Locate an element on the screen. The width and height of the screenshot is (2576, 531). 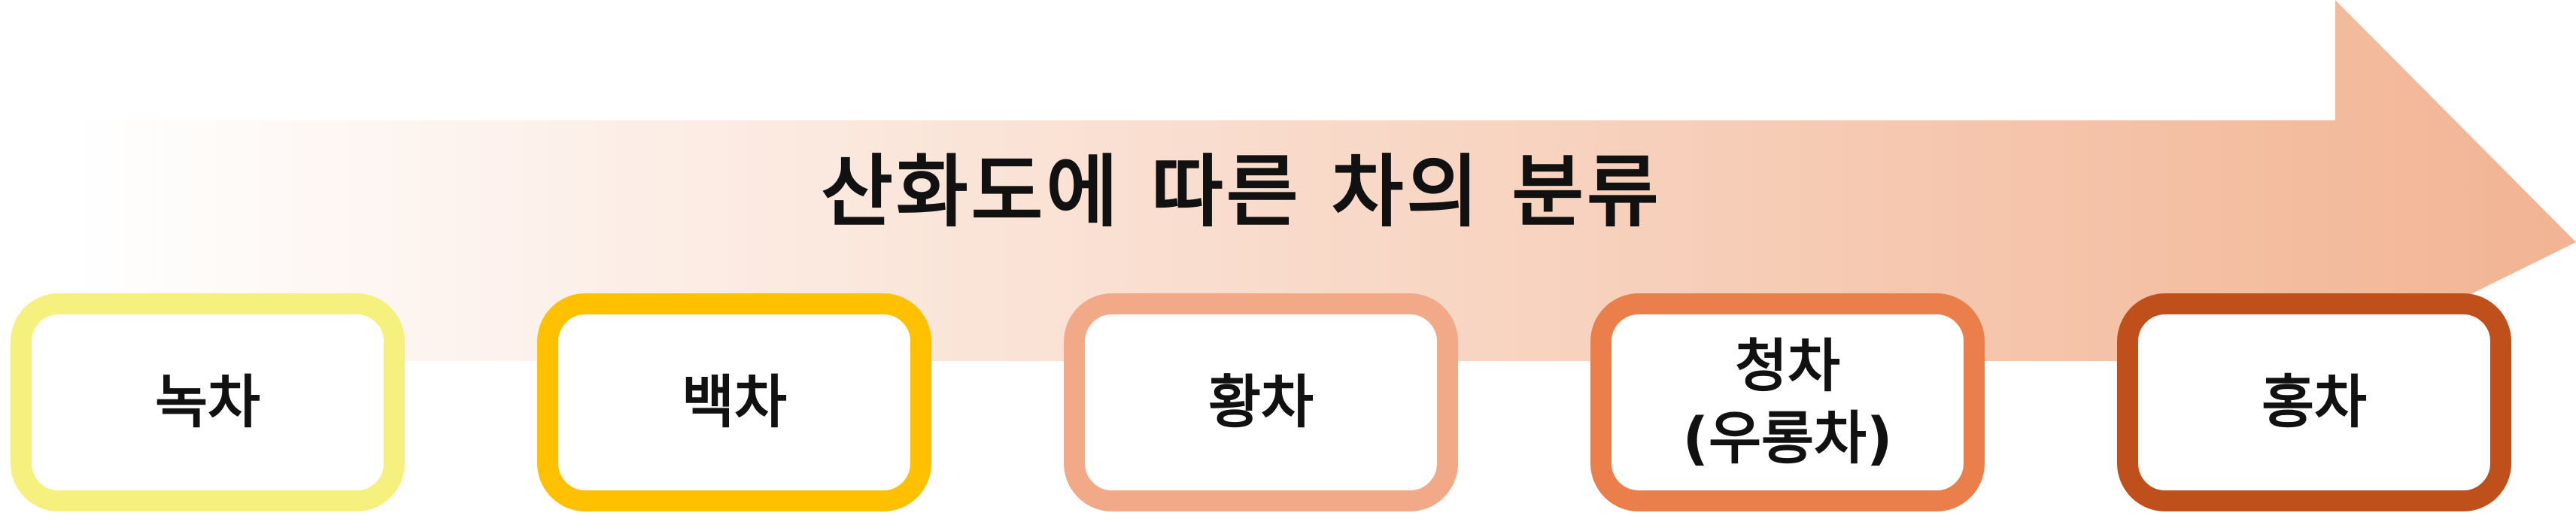
stage-box-oolong-tea: 청차 (우롱차) is located at coordinates (1788, 402).